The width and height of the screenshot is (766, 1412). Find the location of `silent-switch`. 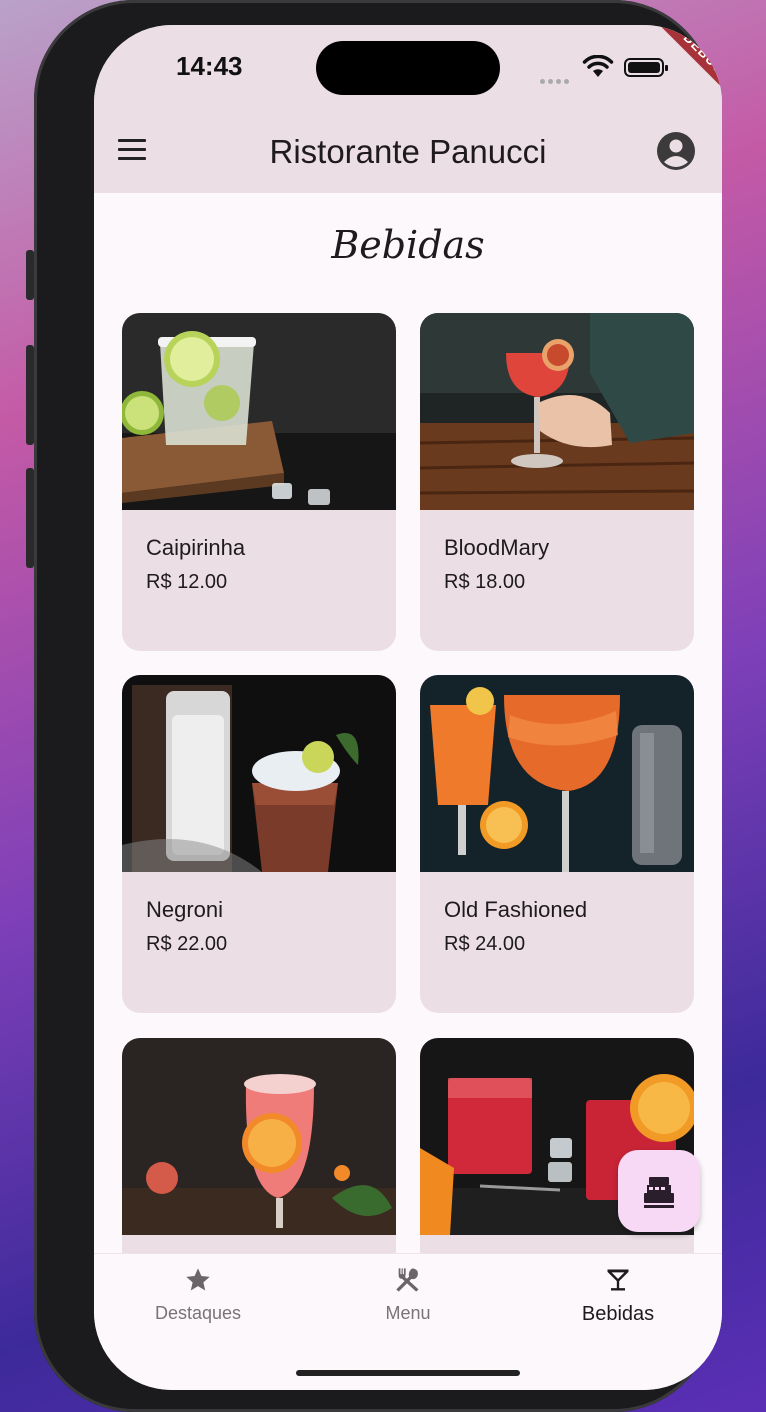

silent-switch is located at coordinates (30, 275).